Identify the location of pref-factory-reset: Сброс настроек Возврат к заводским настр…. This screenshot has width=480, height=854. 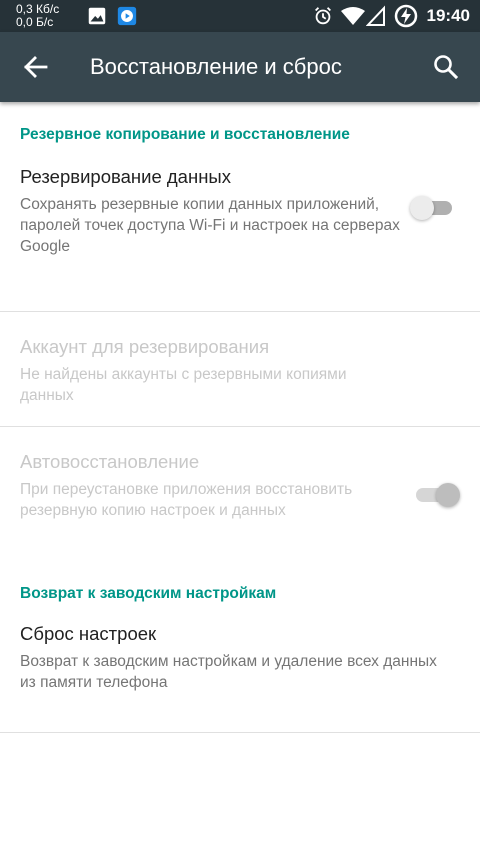
(240, 678).